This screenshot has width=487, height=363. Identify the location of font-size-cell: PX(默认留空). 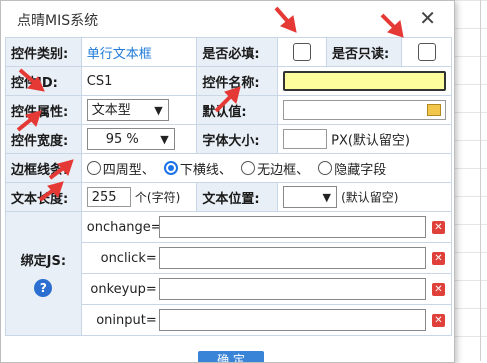
(364, 139).